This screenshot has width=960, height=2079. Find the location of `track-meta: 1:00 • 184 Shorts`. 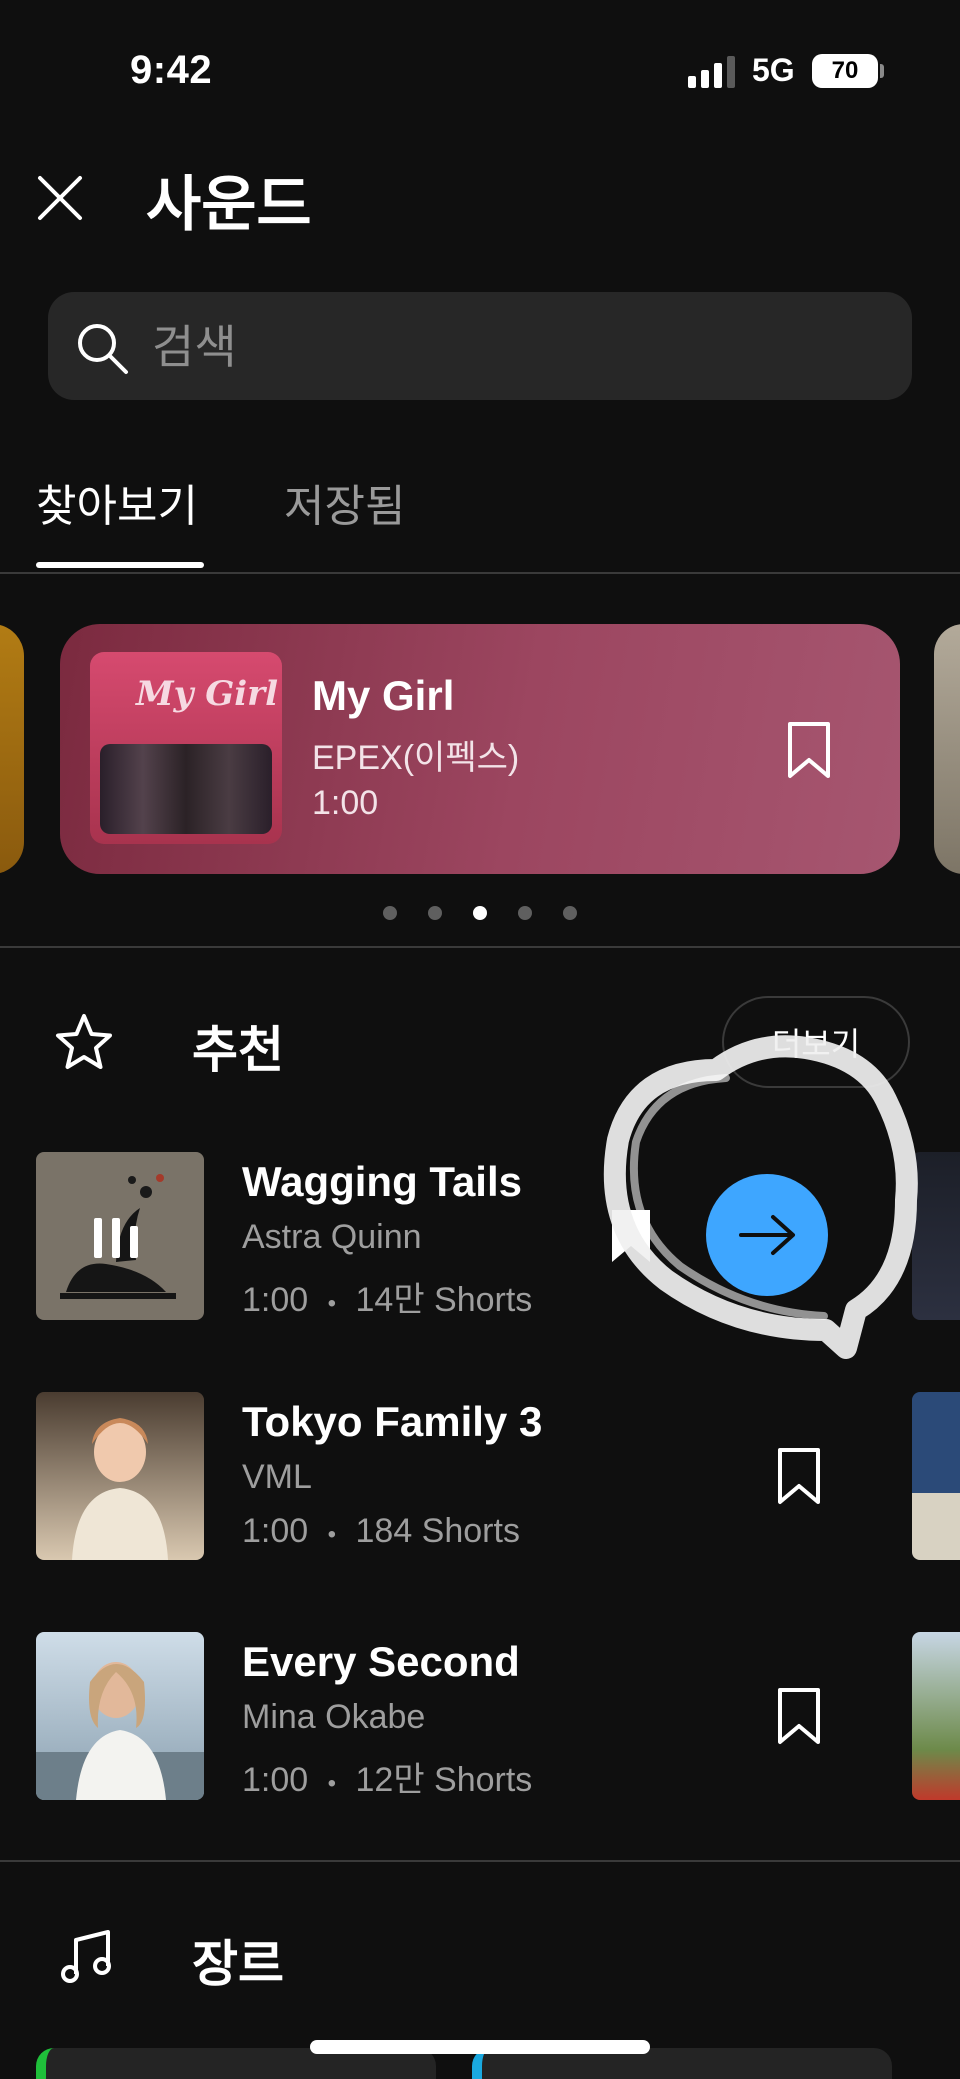

track-meta: 1:00 • 184 Shorts is located at coordinates (381, 1531).